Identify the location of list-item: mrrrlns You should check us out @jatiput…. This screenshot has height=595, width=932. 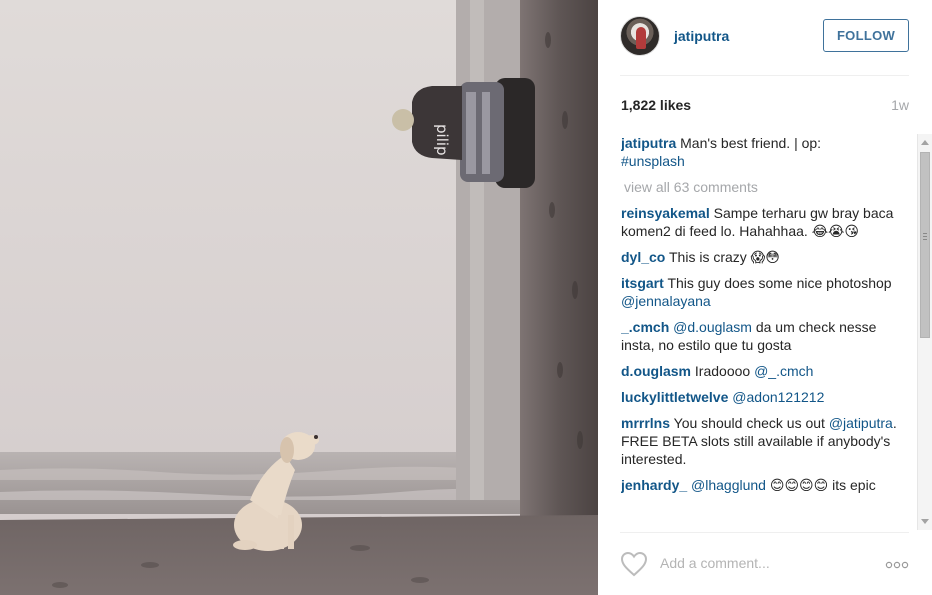
(766, 441).